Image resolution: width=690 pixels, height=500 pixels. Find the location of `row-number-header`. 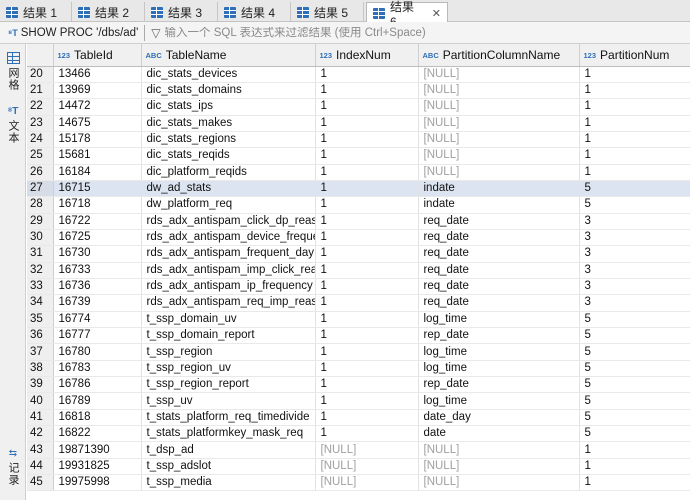

row-number-header is located at coordinates (40, 55).